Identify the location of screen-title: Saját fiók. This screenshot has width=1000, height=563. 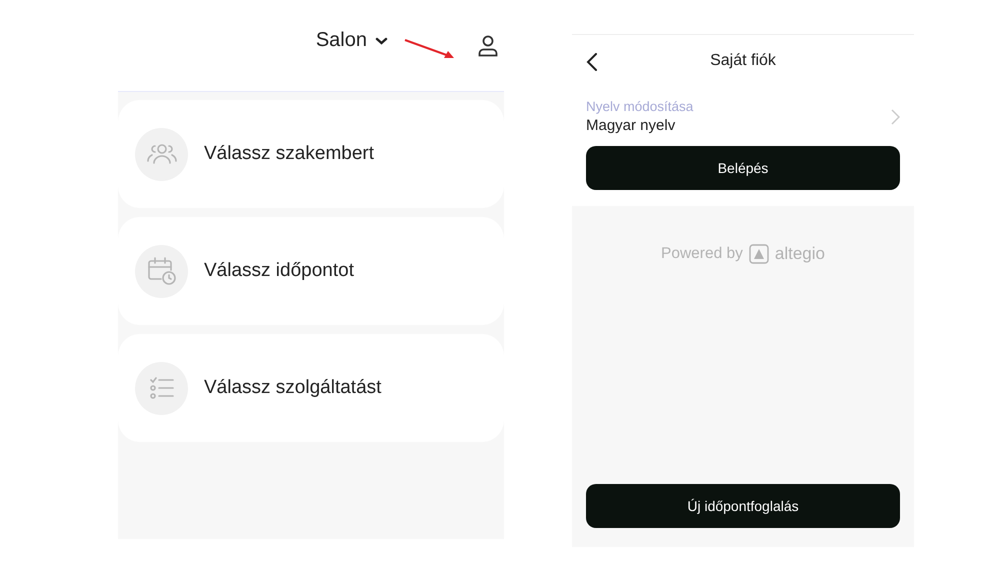
(743, 61).